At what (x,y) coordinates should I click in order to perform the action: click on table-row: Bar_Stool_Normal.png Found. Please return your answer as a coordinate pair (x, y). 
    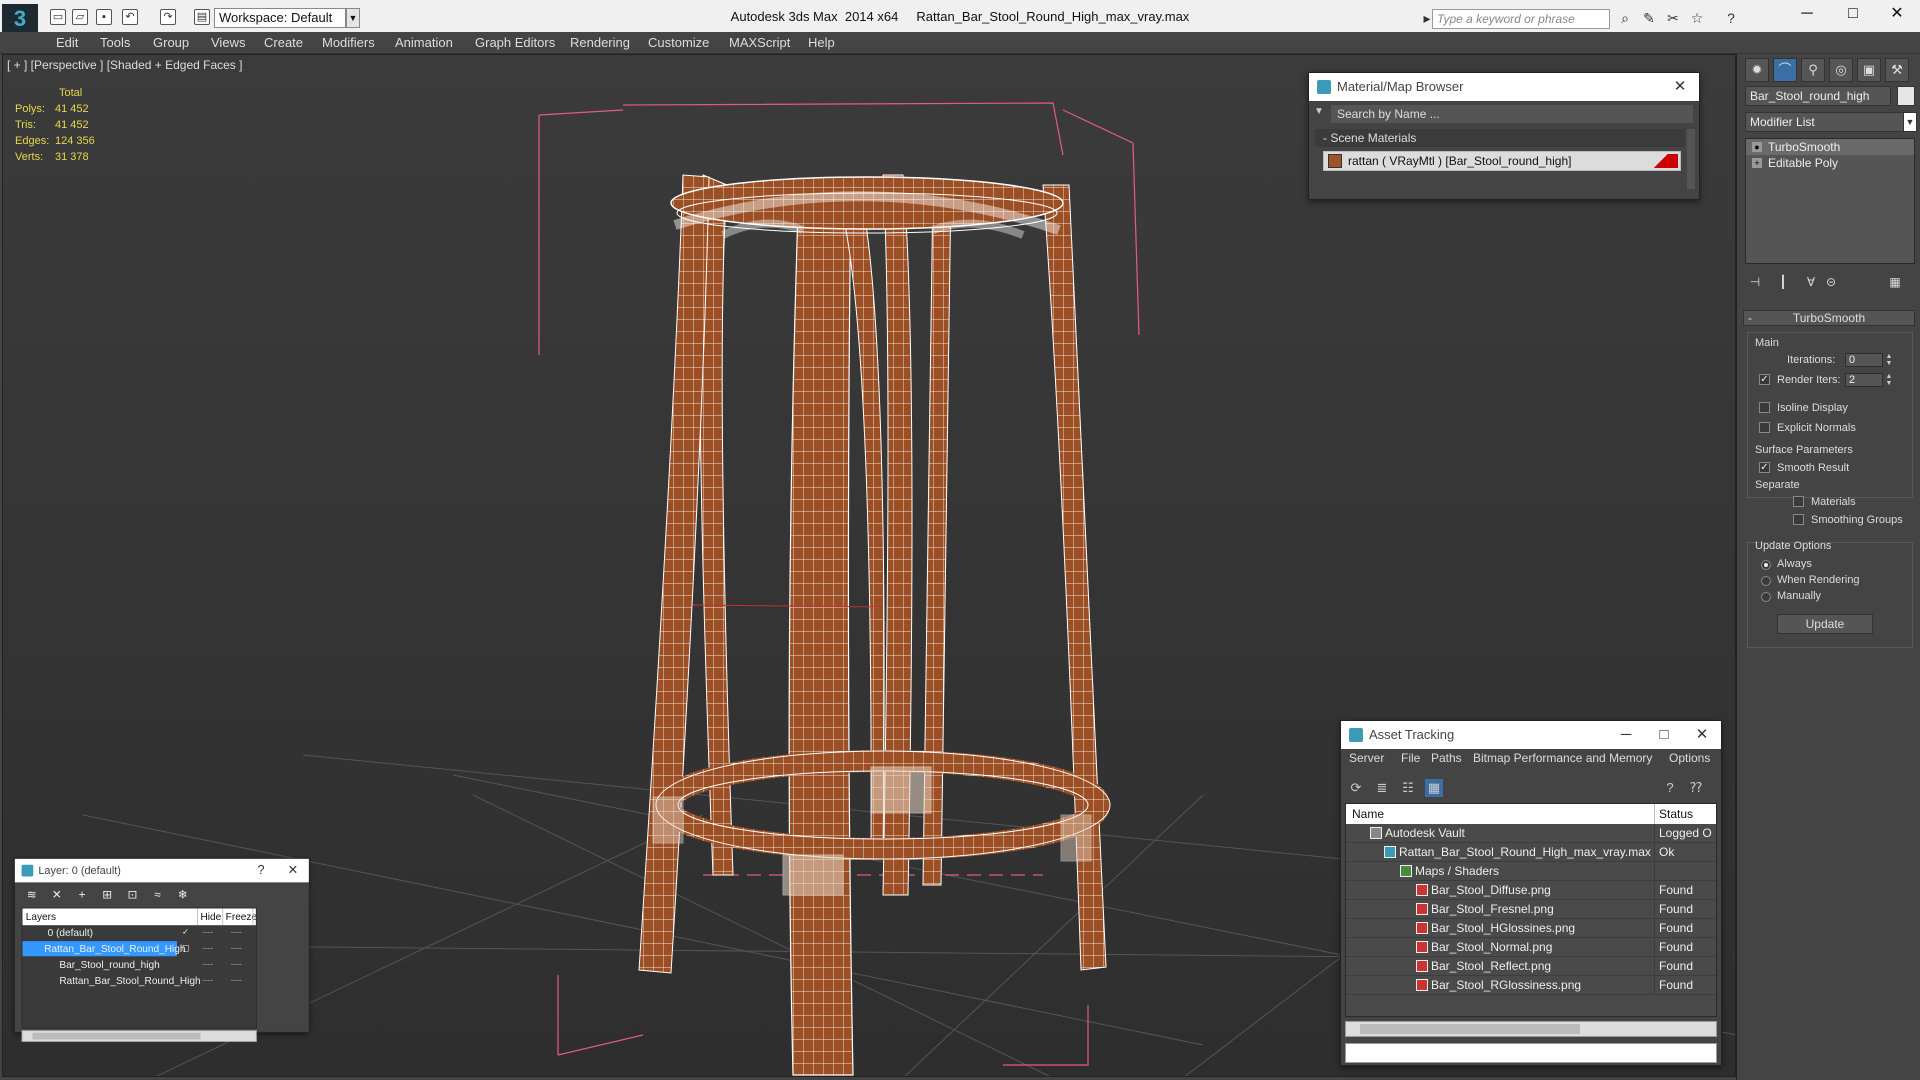
    Looking at the image, I should click on (1531, 947).